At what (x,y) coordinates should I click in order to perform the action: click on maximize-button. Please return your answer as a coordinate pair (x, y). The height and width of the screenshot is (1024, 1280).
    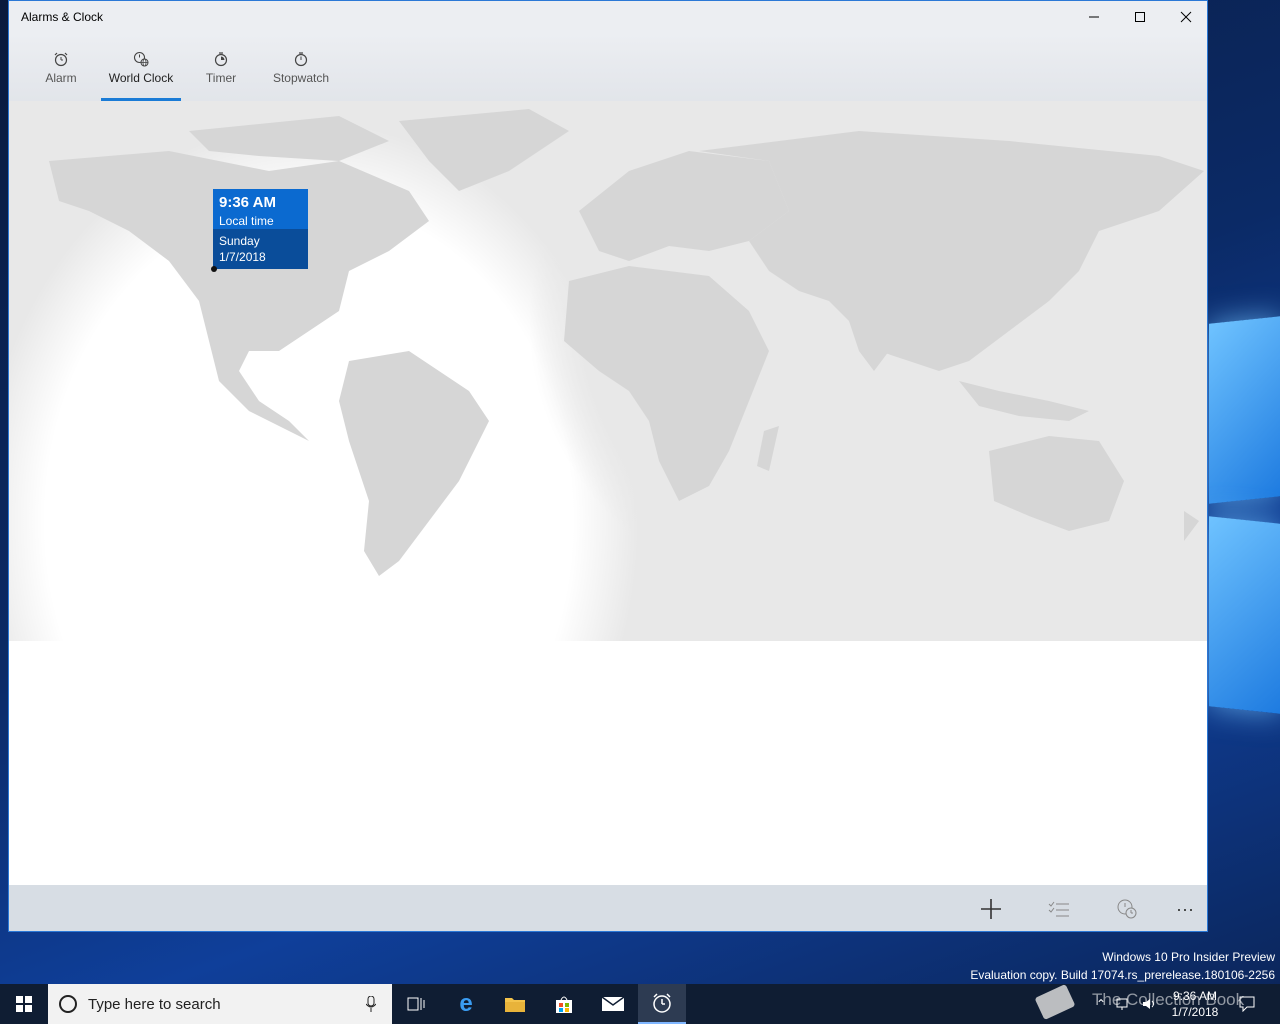
    Looking at the image, I should click on (1140, 17).